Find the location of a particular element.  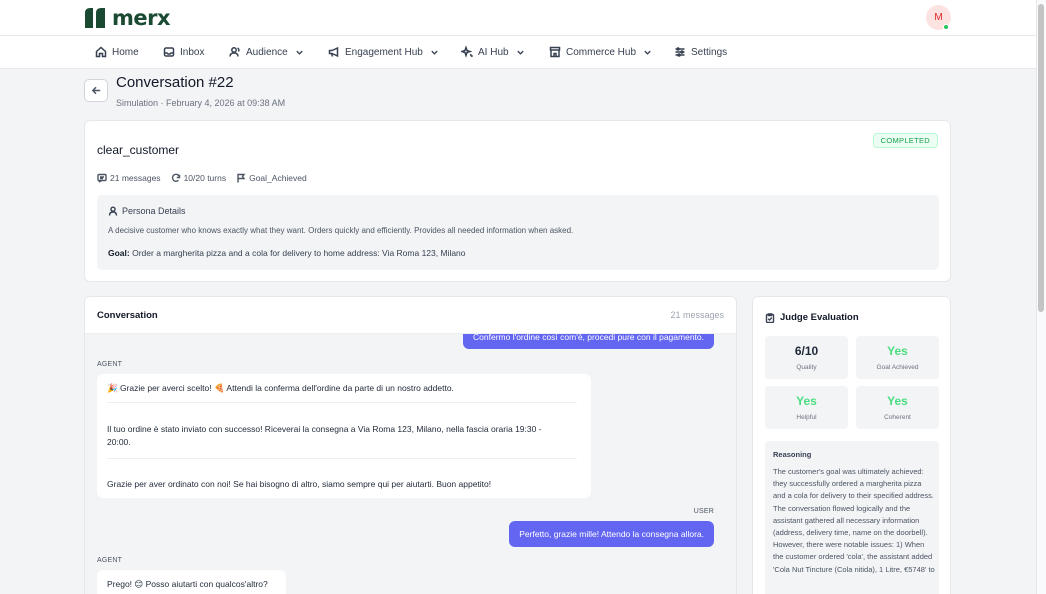

back-button is located at coordinates (96, 90).